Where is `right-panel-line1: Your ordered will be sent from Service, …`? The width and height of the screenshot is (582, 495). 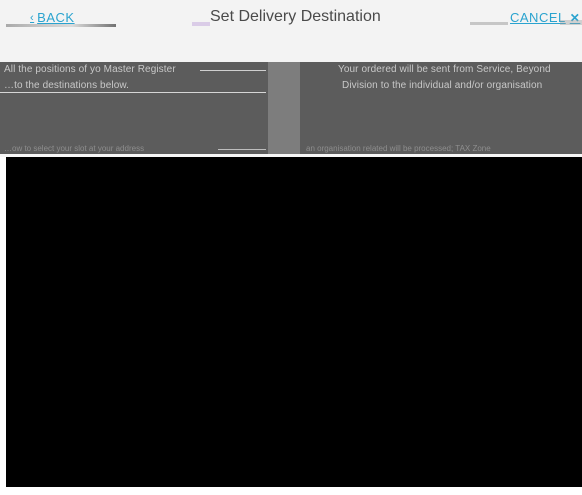 right-panel-line1: Your ordered will be sent from Service, … is located at coordinates (444, 69).